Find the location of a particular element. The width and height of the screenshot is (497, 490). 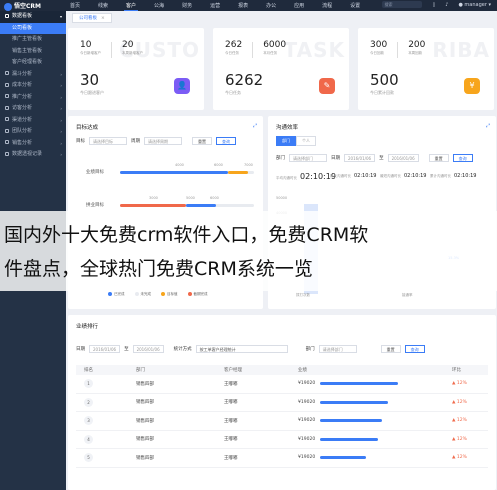

sidebar-item: 数据透视记录 › is located at coordinates (33, 155).